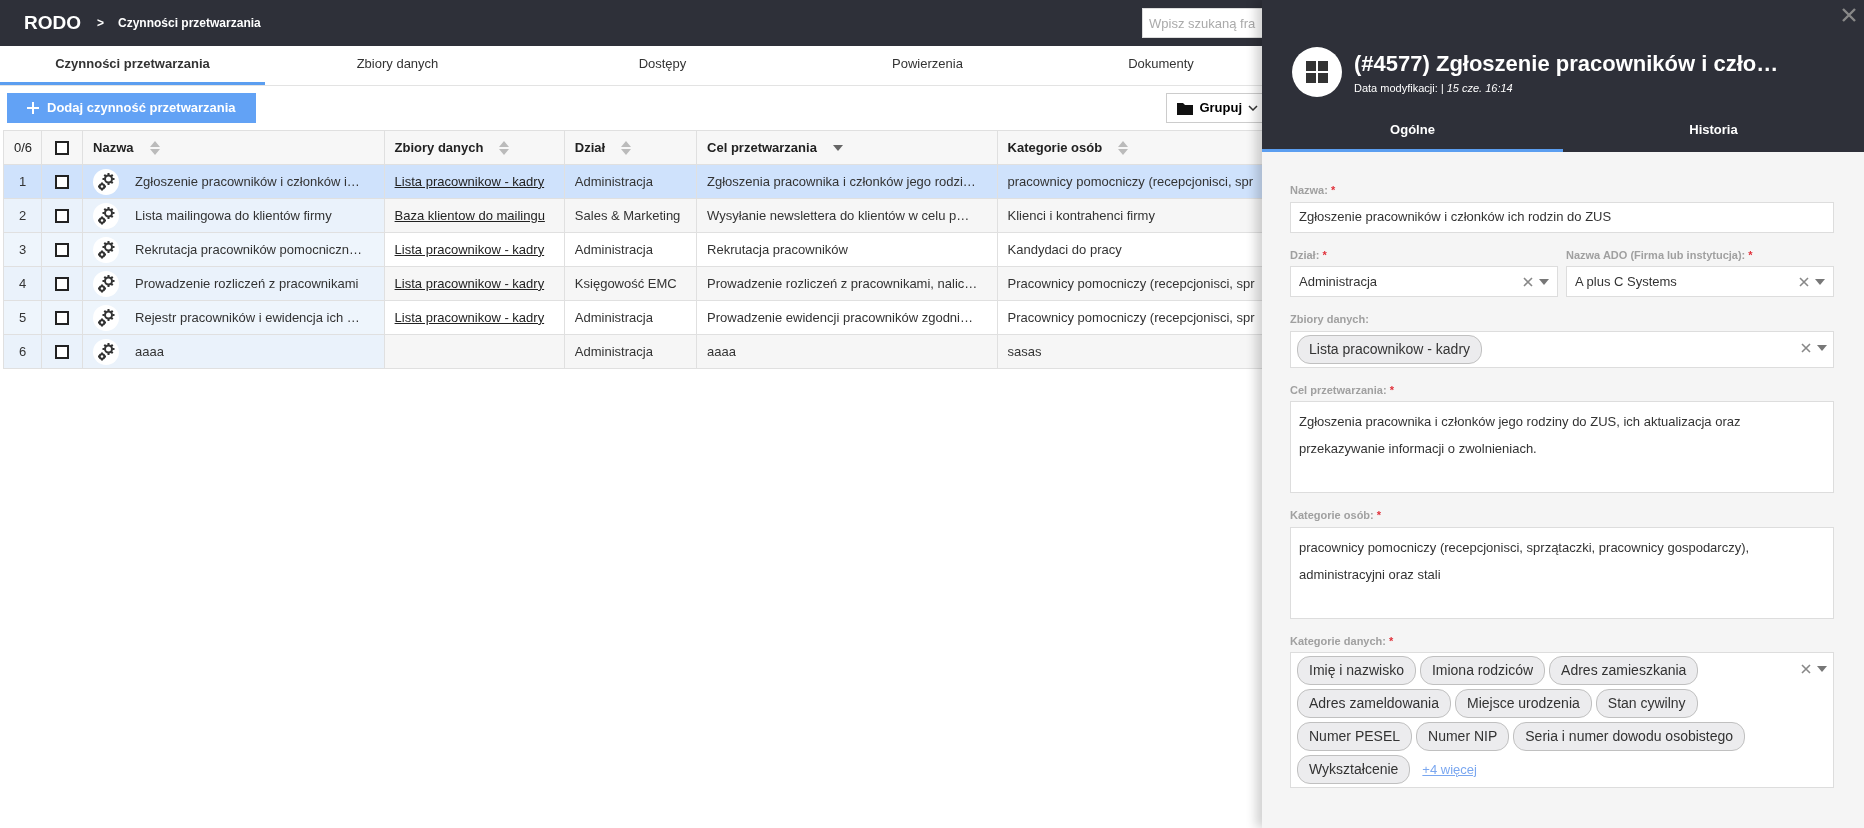  What do you see at coordinates (1562, 349) in the screenshot?
I see `tag-select-field: Lista pracownikow - kadry` at bounding box center [1562, 349].